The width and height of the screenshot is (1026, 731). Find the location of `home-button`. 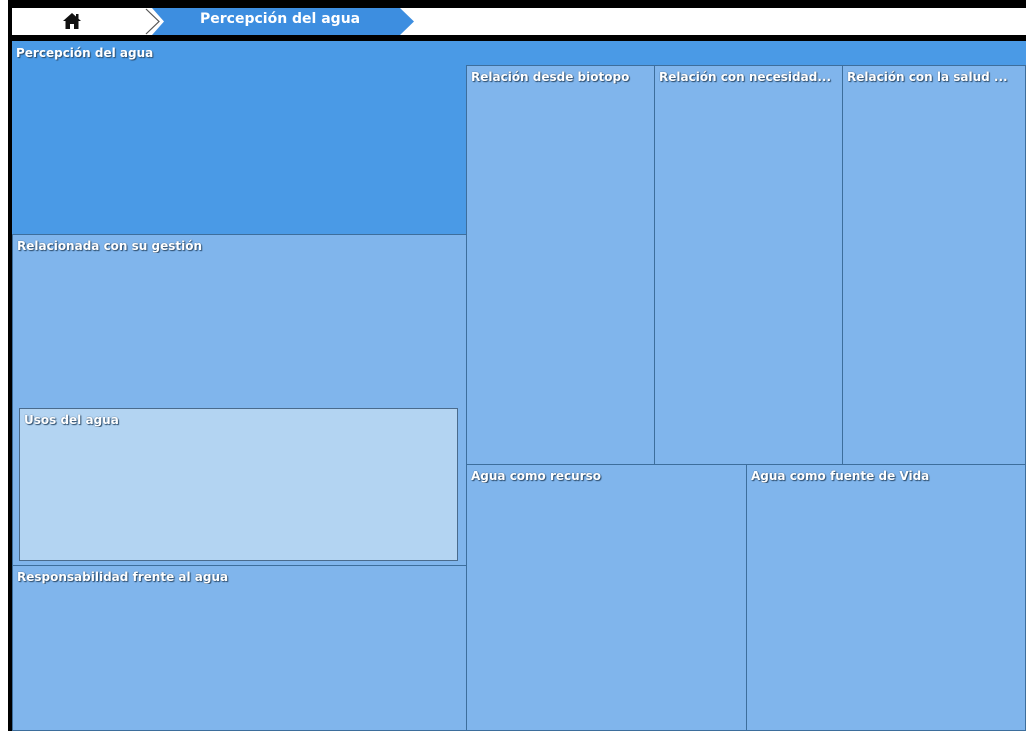

home-button is located at coordinates (77, 21).